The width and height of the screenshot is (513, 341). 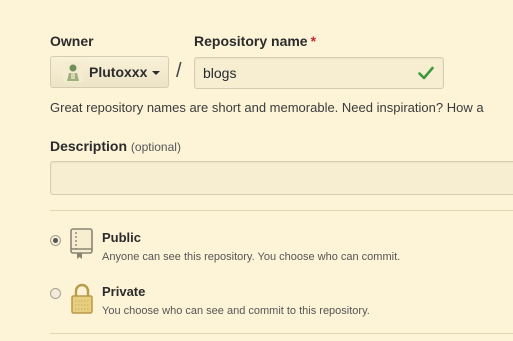 I want to click on repository-name-input: blogs, so click(x=319, y=73).